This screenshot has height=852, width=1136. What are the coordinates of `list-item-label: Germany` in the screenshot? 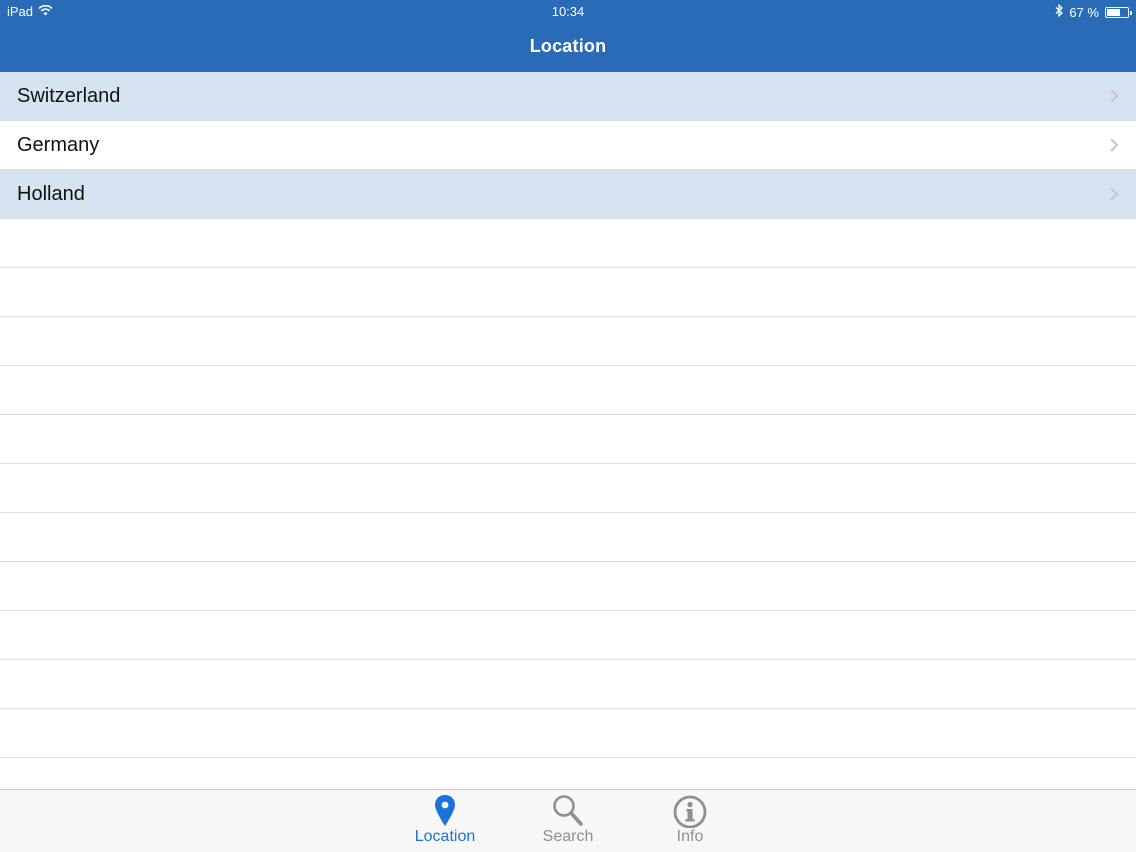 It's located at (58, 144).